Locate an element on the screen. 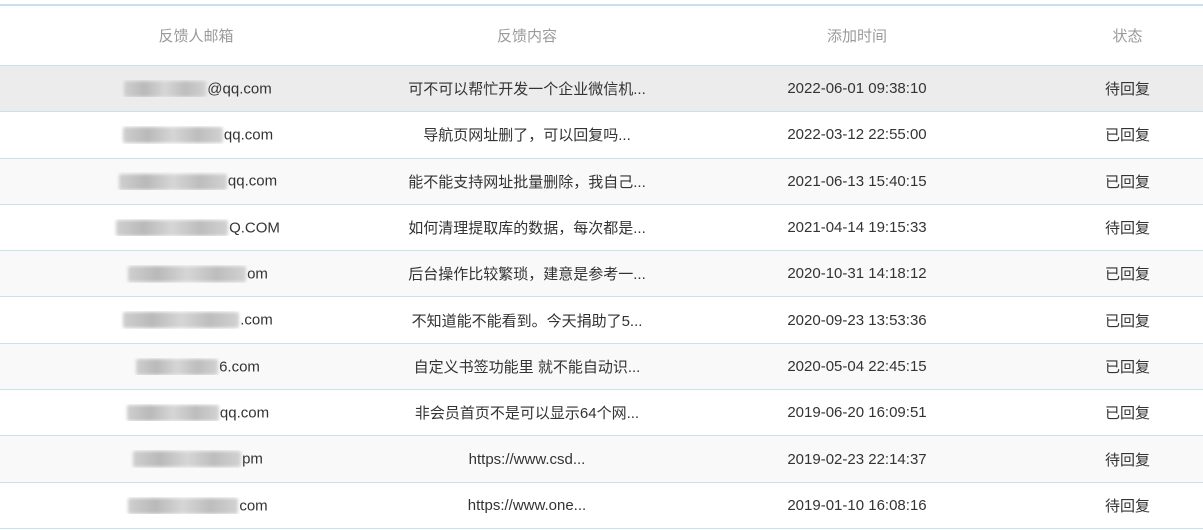 Image resolution: width=1203 pixels, height=530 pixels. time-cell: 2020-09-23 13:53:36 is located at coordinates (857, 320).